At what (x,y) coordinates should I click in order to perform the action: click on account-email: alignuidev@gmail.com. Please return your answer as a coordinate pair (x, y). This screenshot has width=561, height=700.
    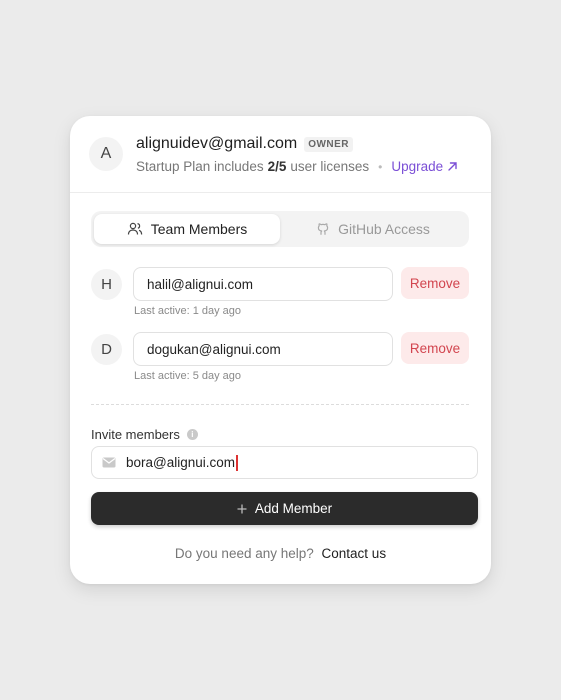
    Looking at the image, I should click on (217, 143).